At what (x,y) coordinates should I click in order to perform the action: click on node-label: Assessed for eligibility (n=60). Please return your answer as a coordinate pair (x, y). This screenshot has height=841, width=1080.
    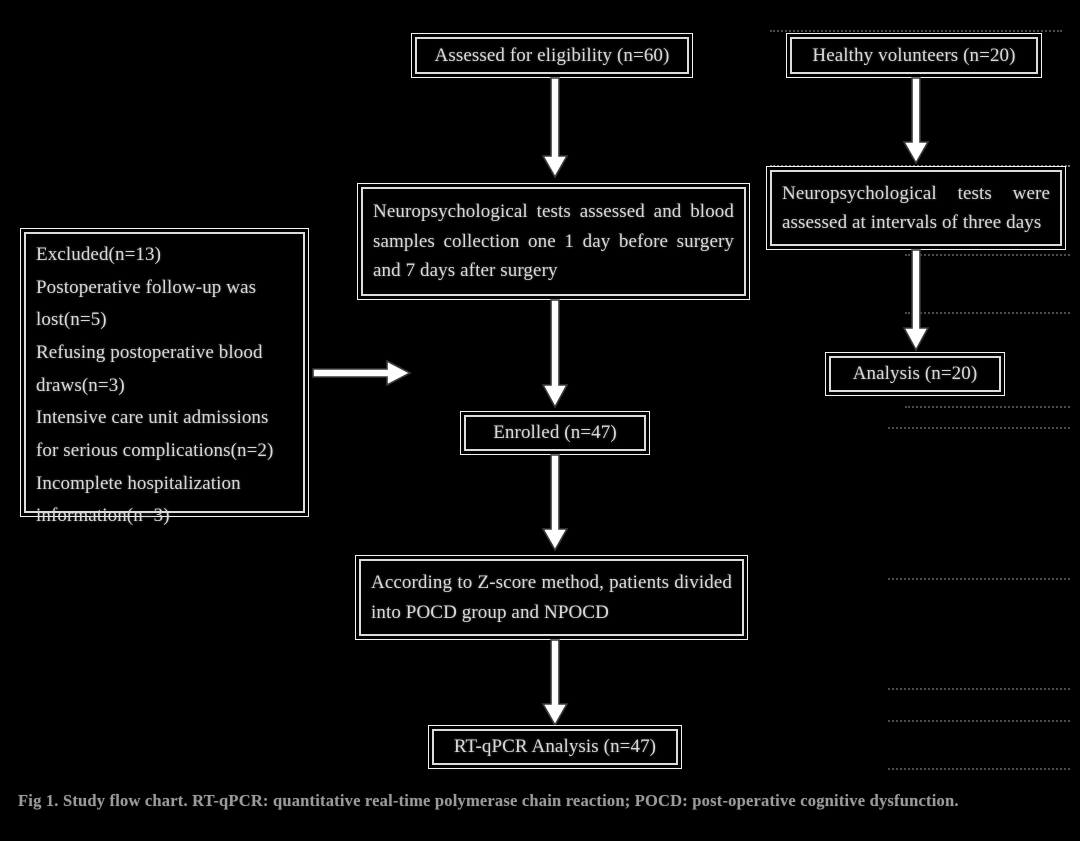
    Looking at the image, I should click on (552, 55).